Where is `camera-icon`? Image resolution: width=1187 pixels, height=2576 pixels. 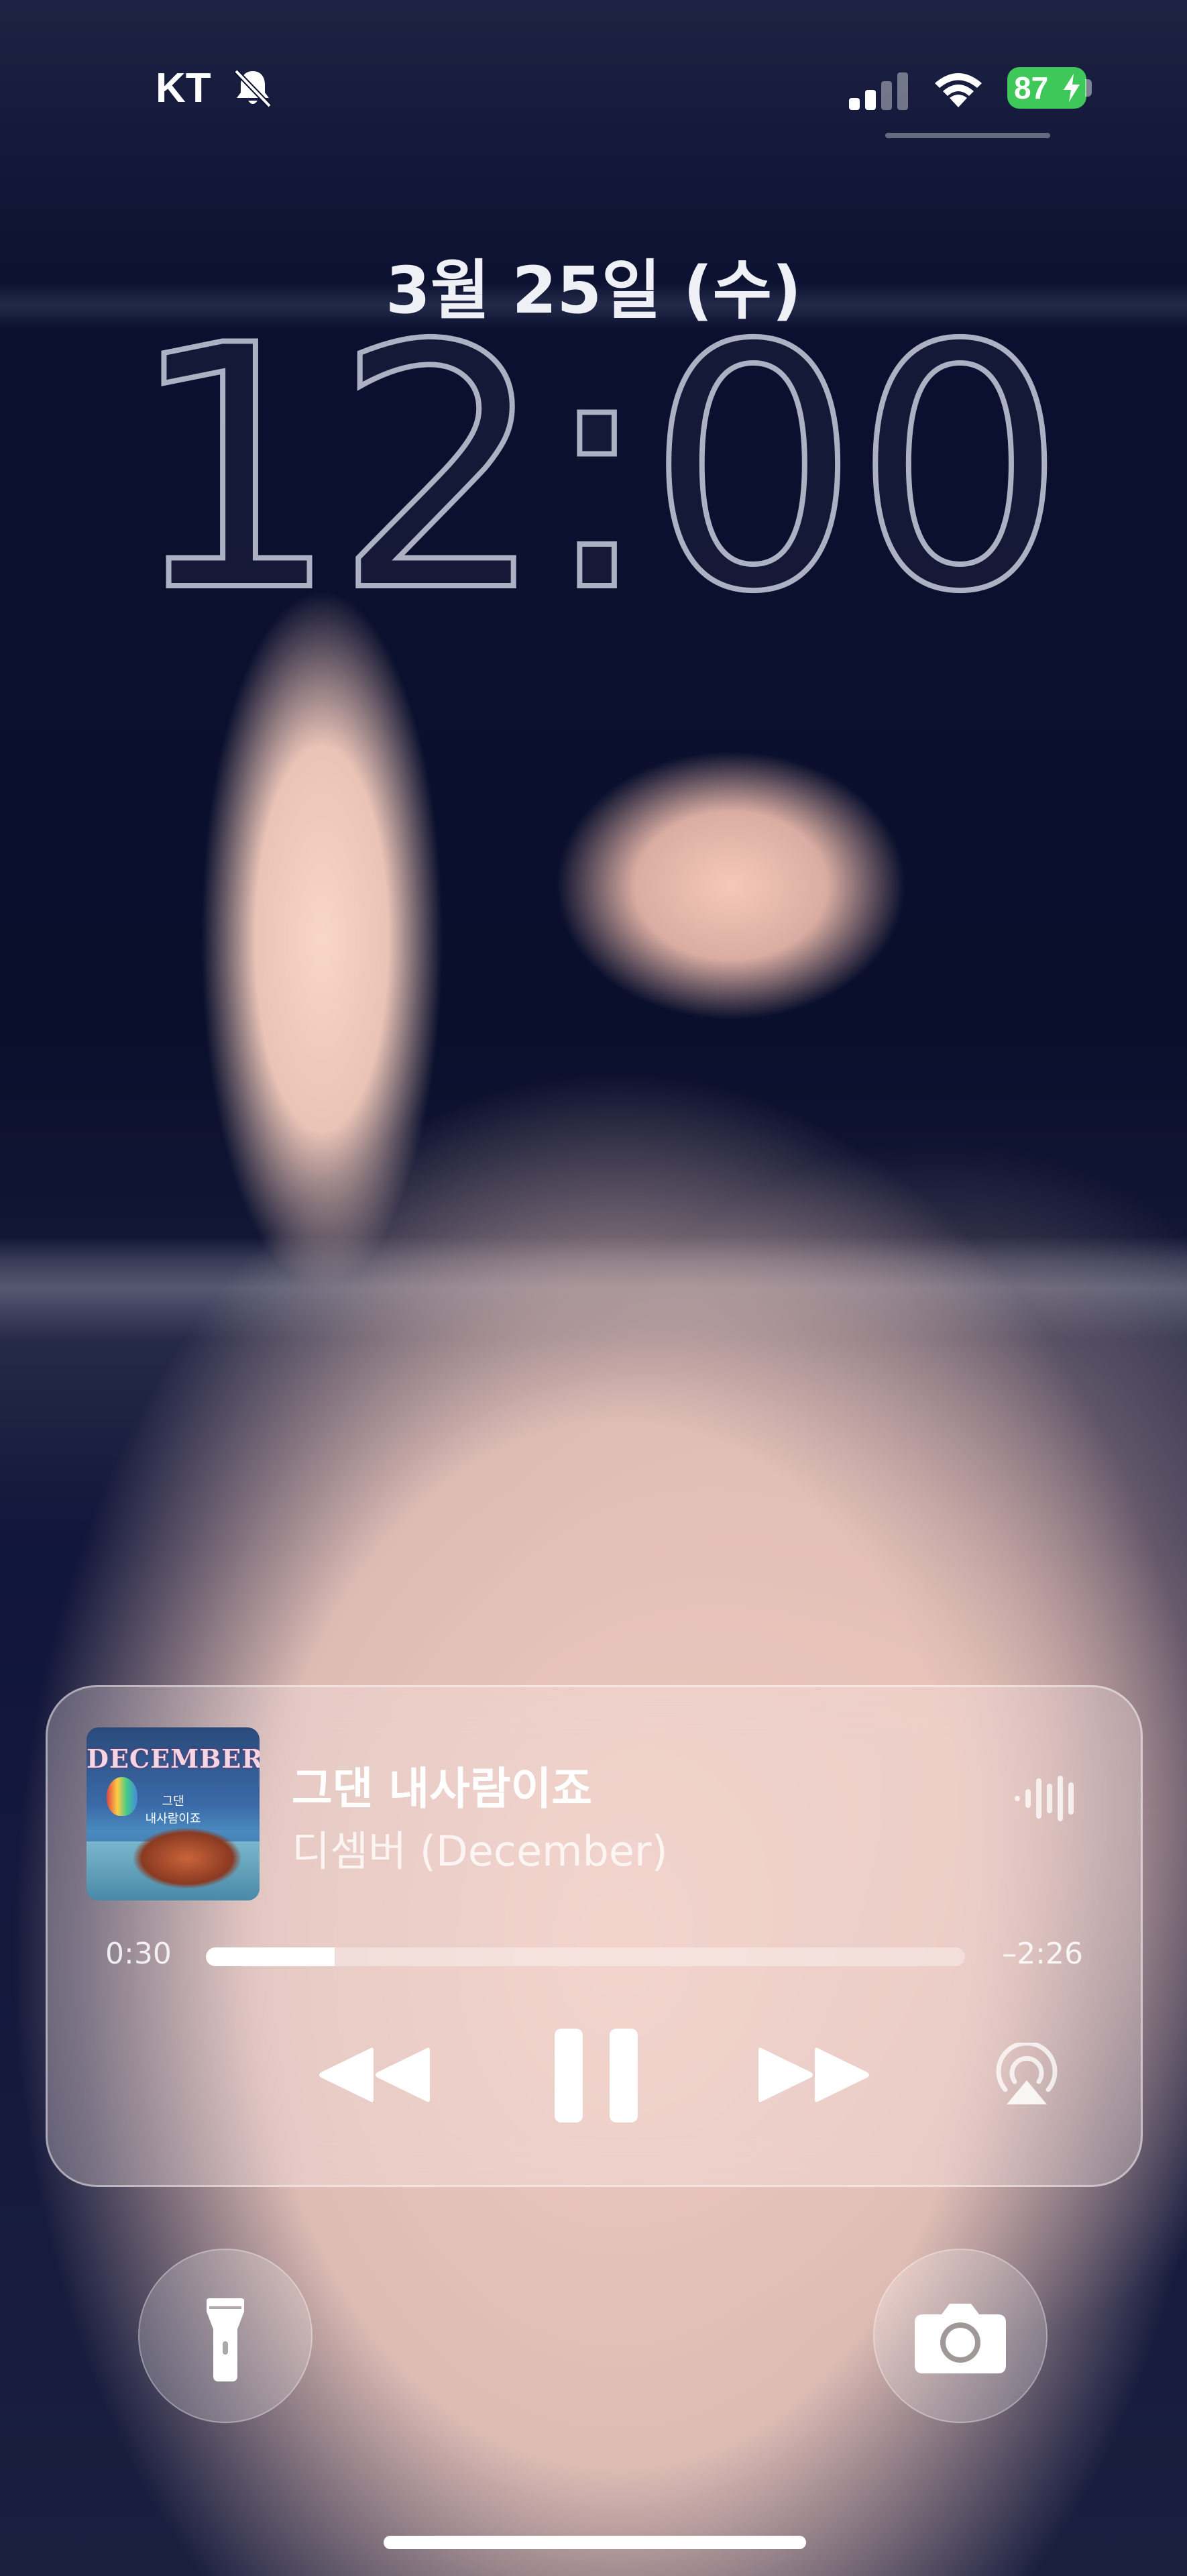
camera-icon is located at coordinates (961, 2338).